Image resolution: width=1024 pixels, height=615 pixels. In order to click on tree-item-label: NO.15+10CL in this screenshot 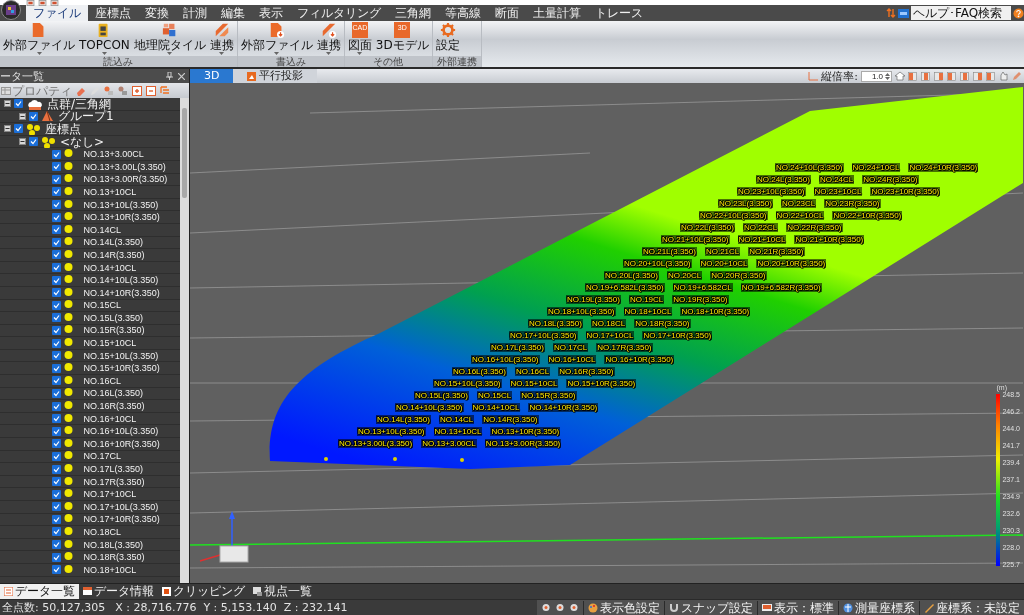, I will do `click(110, 343)`.